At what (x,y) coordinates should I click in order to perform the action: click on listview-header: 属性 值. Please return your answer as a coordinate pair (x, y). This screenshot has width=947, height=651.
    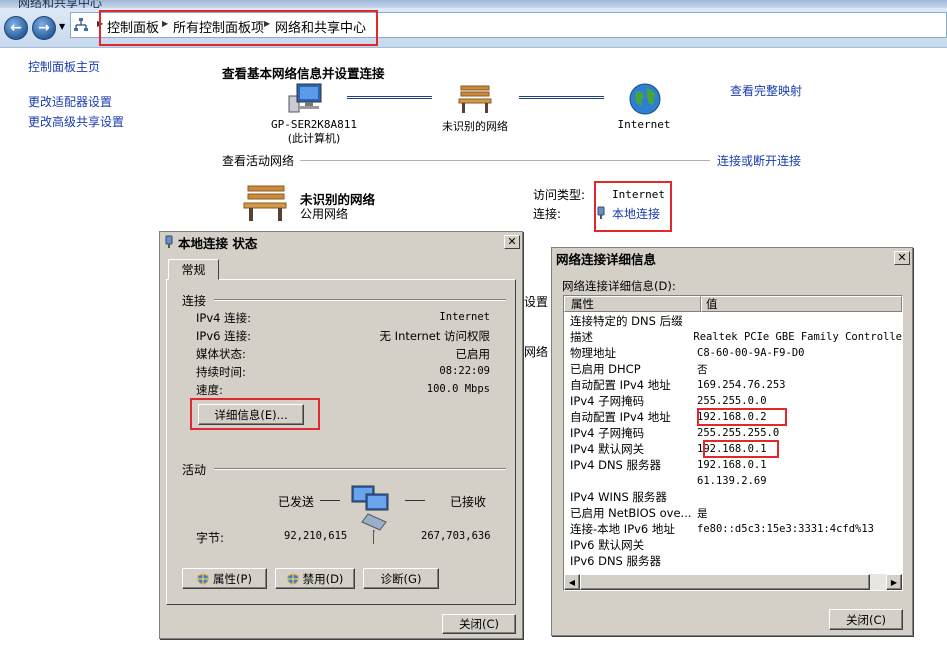
    Looking at the image, I should click on (733, 304).